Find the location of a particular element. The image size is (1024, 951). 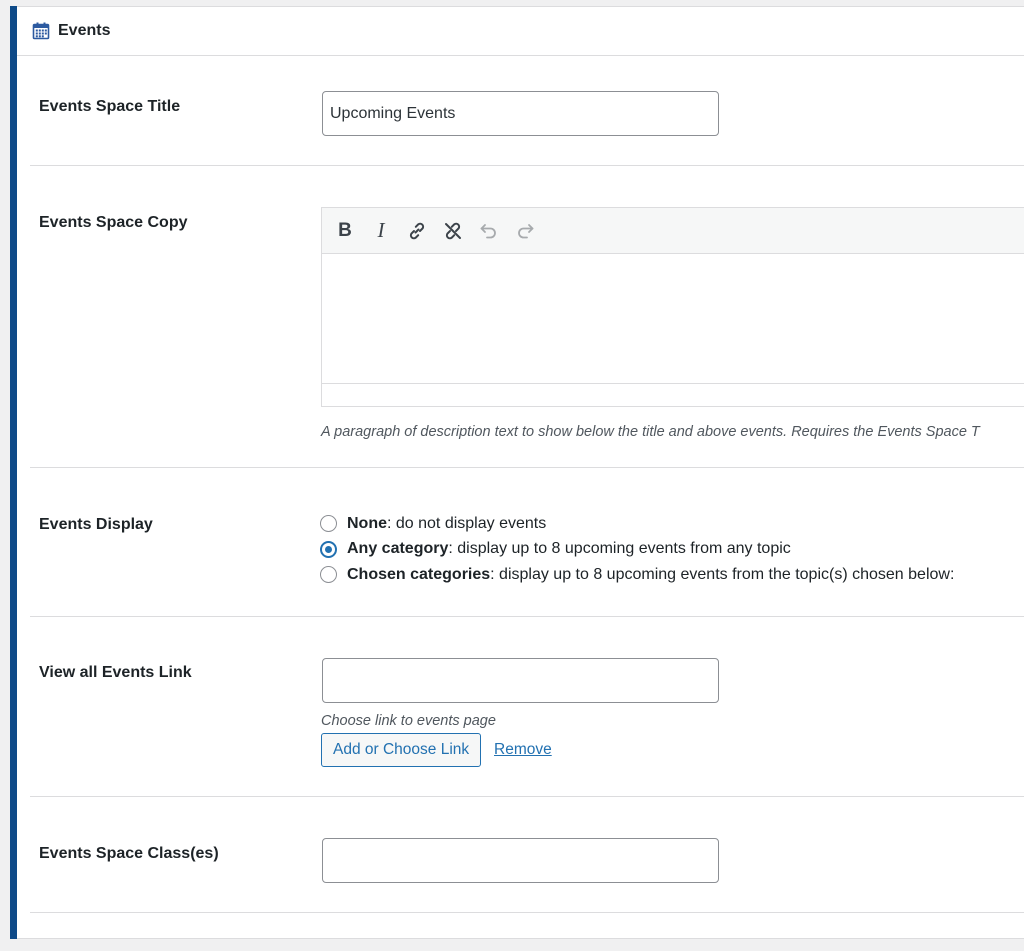

radio-any-category-strong: Any category is located at coordinates (398, 549).